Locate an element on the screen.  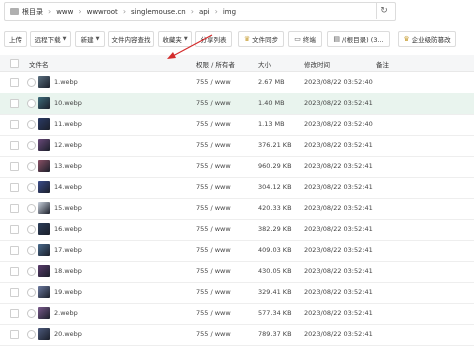
breadcrumb-www: www is located at coordinates (64, 11).